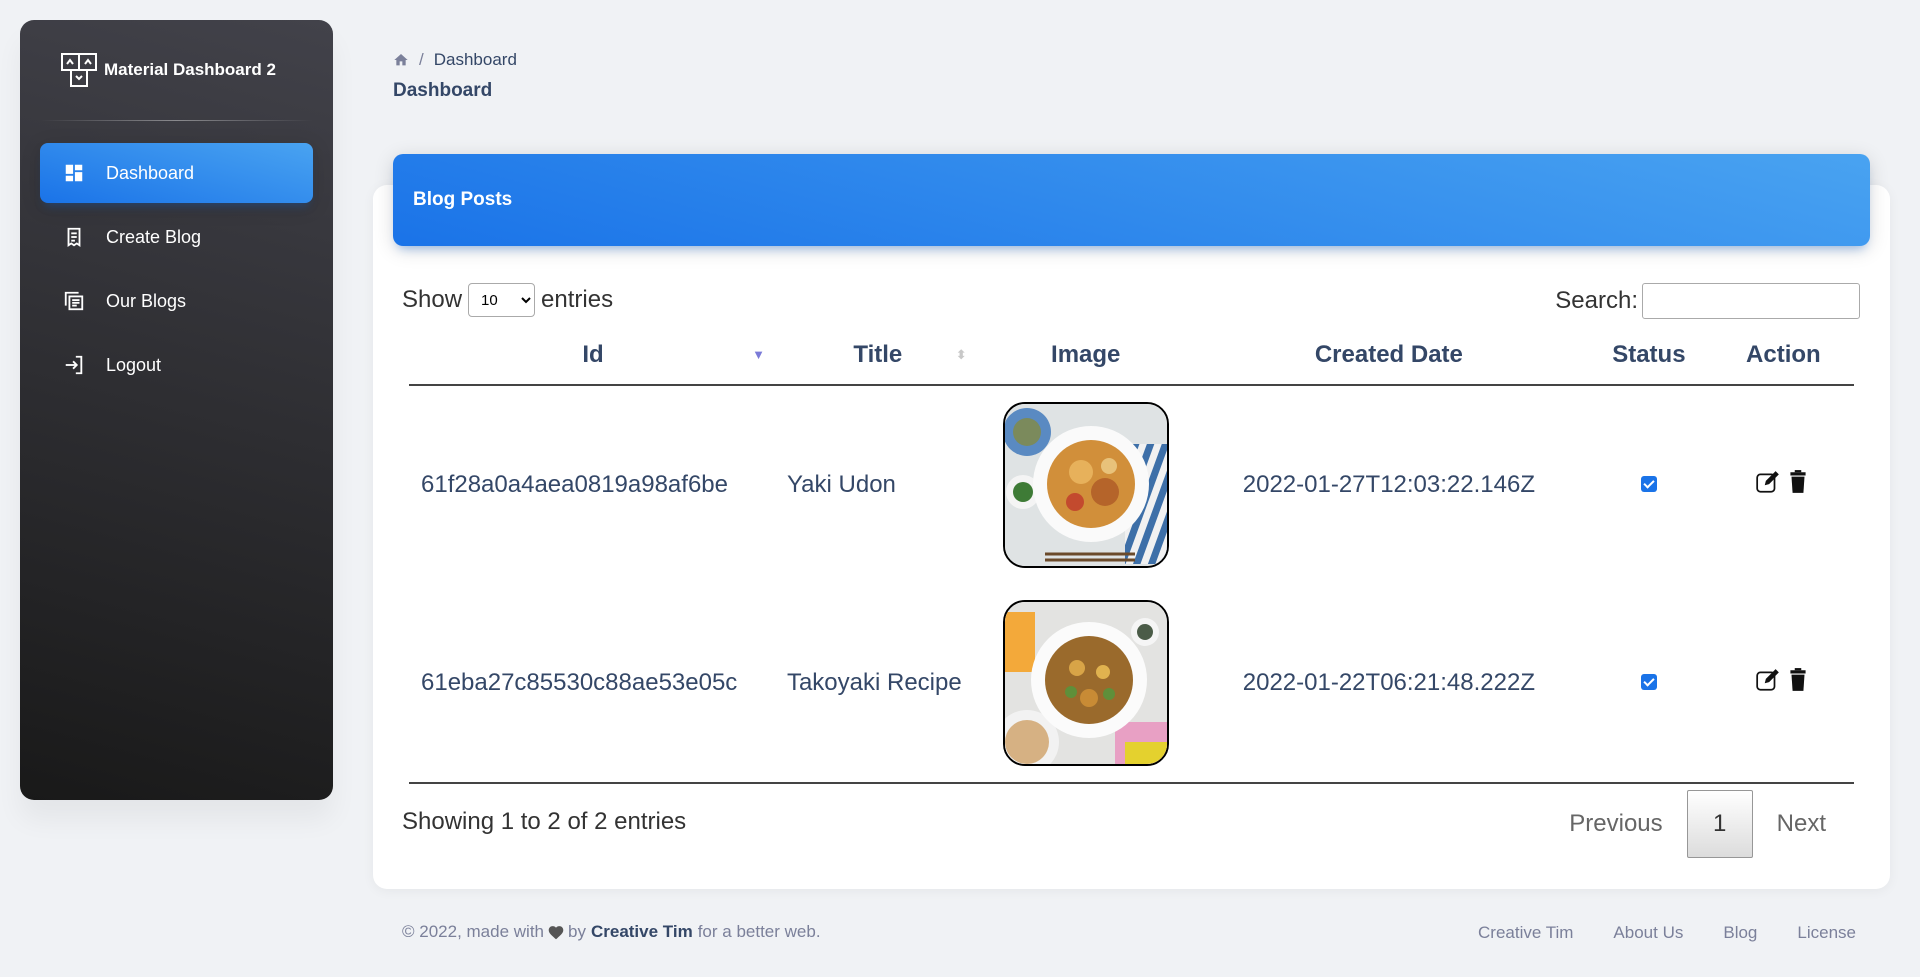 The image size is (1920, 977). I want to click on previous-button: Previous, so click(1615, 824).